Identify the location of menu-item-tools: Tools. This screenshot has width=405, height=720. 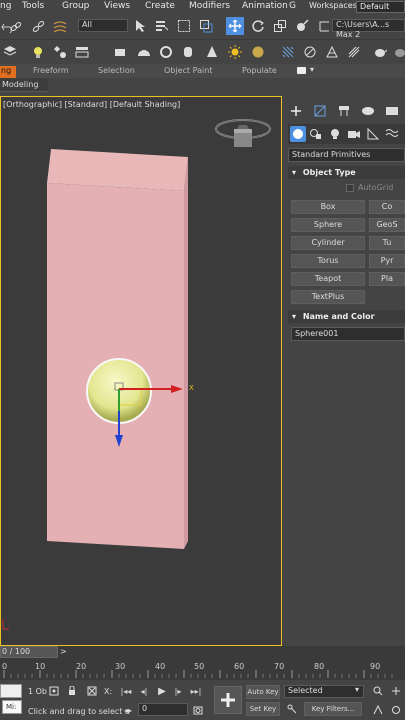
(33, 6).